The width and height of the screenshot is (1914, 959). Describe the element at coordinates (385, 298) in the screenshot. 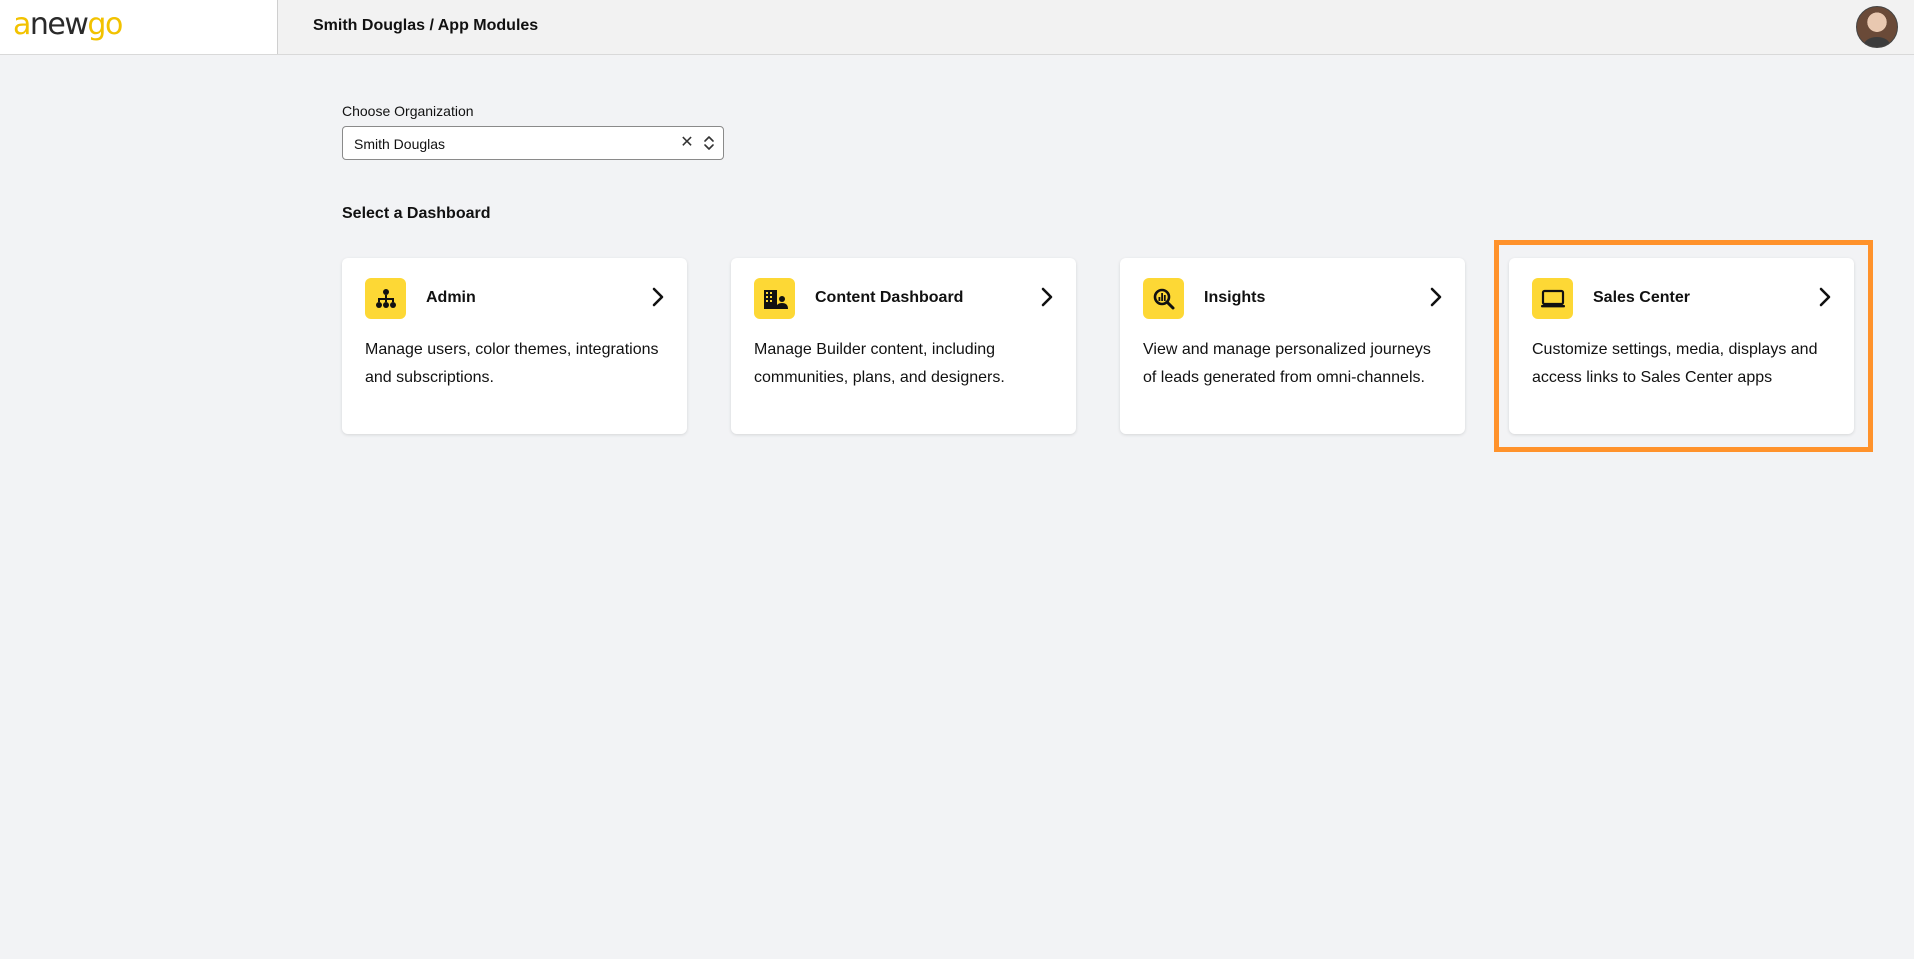

I see `org-chart-icon` at that location.